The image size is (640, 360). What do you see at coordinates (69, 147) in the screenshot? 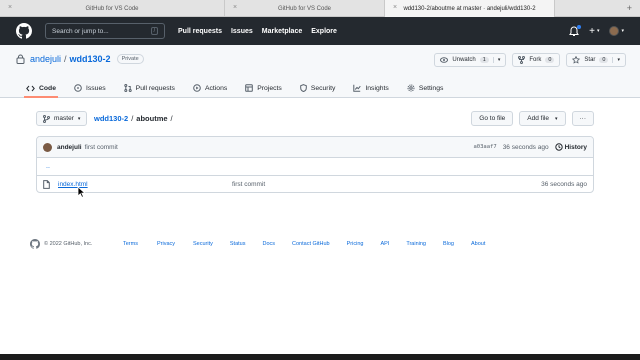
I see `commit-author: andejuli` at bounding box center [69, 147].